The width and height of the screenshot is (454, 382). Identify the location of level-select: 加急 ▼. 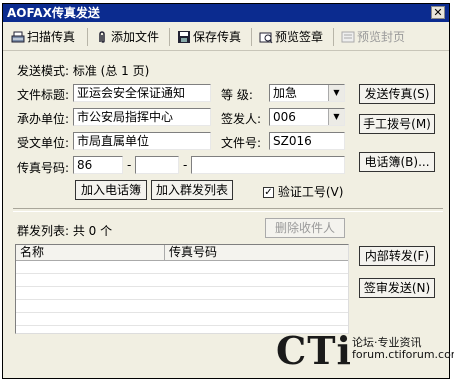
(307, 93).